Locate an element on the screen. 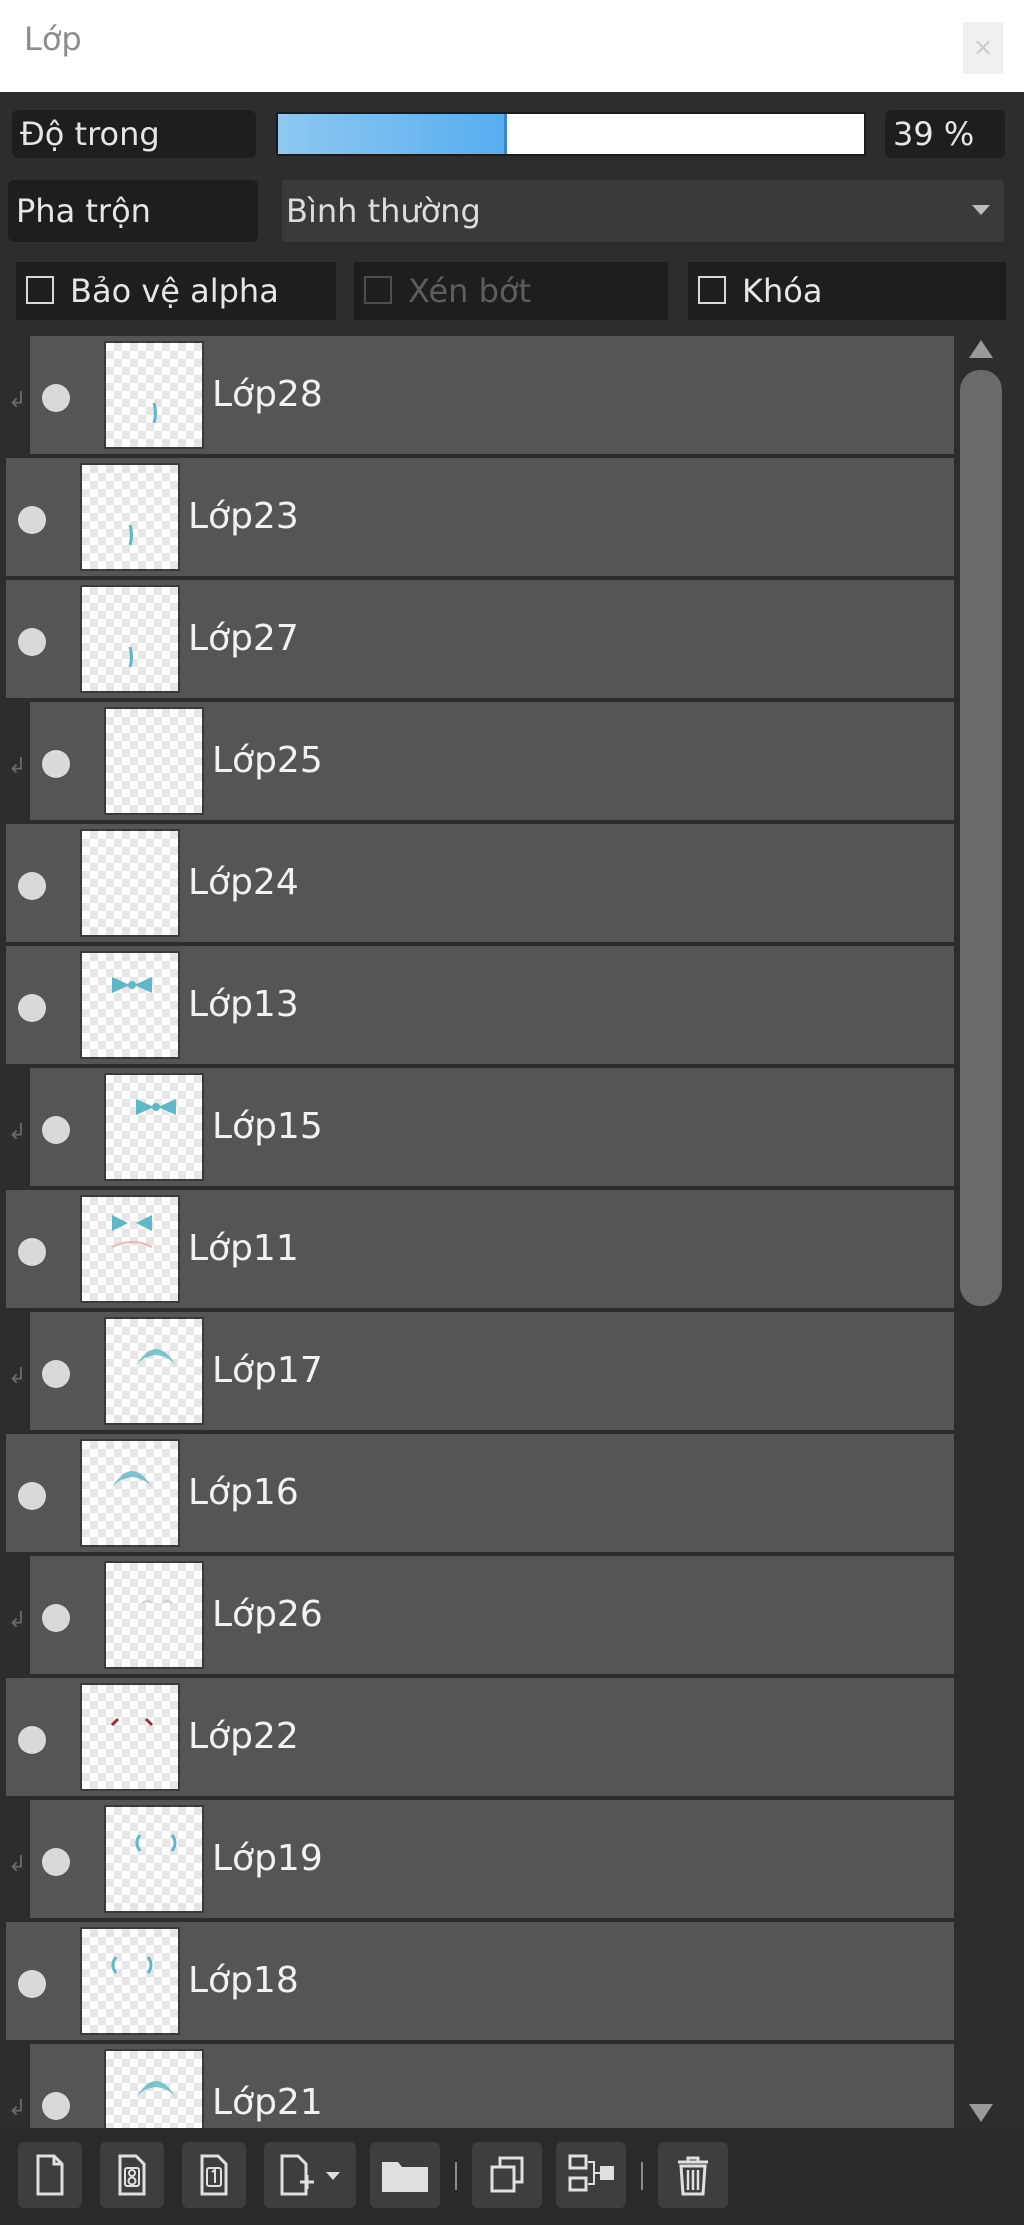  layer-list-scrollbar is located at coordinates (981, 1231).